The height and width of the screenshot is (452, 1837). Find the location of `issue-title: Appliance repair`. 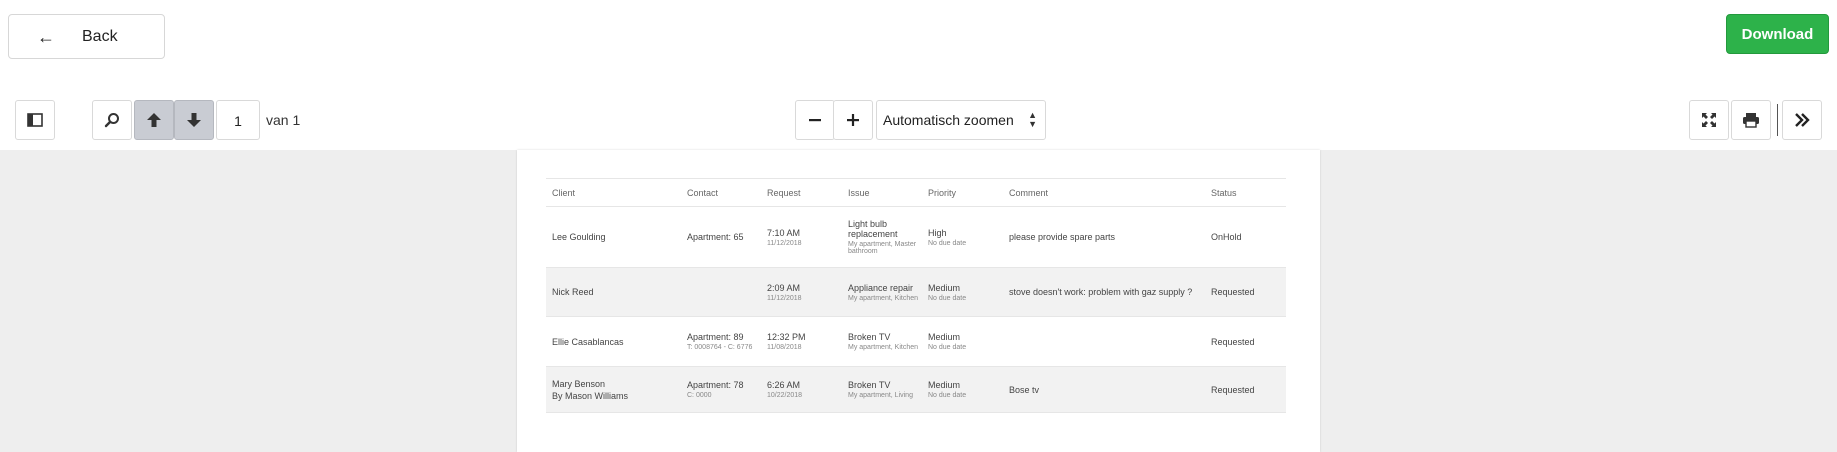

issue-title: Appliance repair is located at coordinates (881, 287).